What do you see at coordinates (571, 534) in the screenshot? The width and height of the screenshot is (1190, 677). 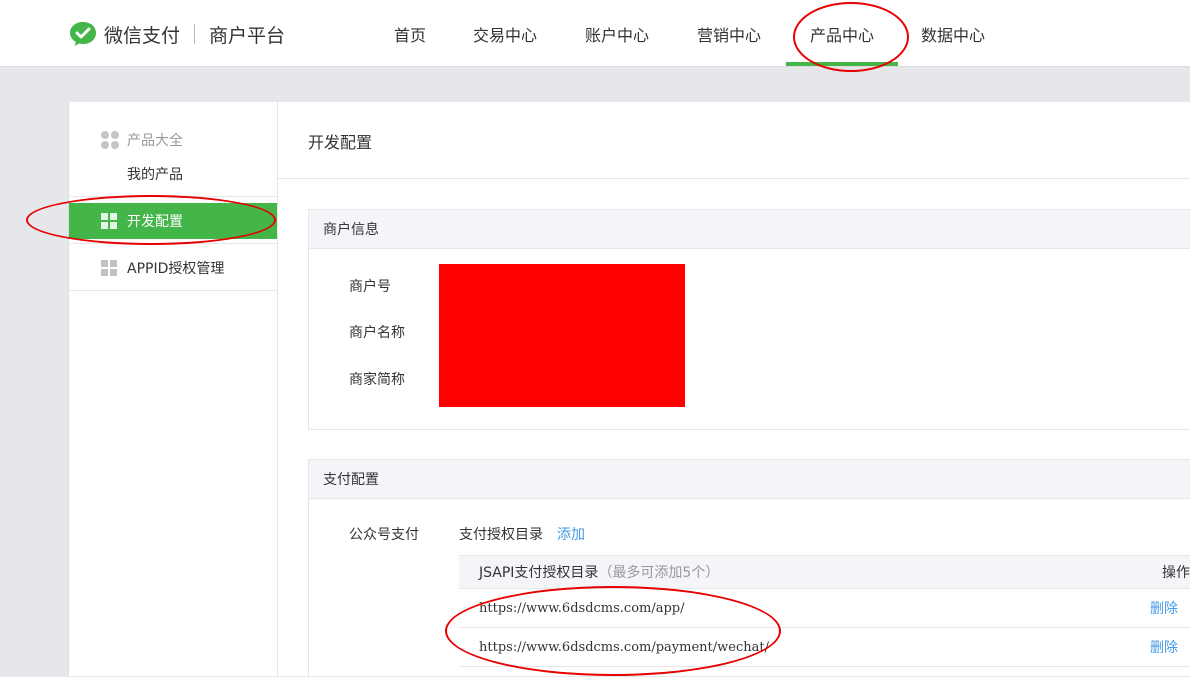 I see `add-dir-link: 添加` at bounding box center [571, 534].